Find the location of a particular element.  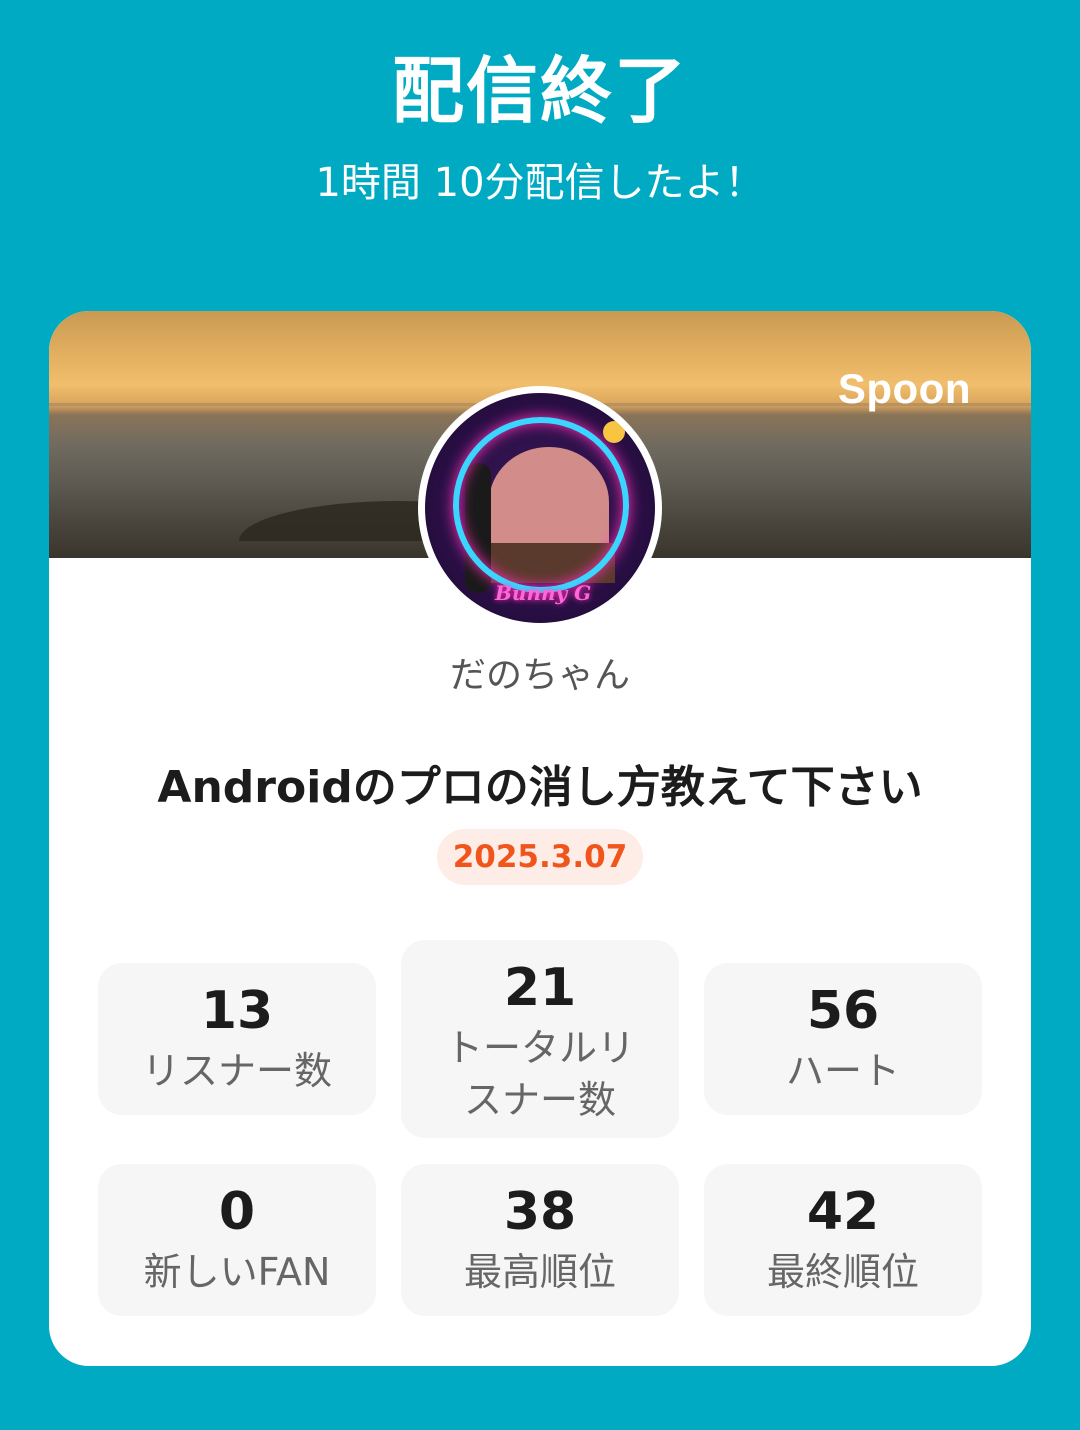

stat-final-rank: 42 最終順位 is located at coordinates (843, 1240).